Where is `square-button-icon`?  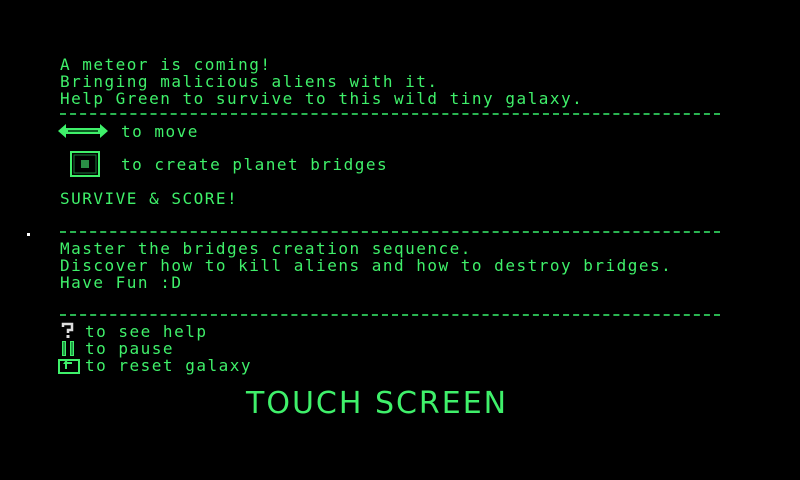 square-button-icon is located at coordinates (85, 164).